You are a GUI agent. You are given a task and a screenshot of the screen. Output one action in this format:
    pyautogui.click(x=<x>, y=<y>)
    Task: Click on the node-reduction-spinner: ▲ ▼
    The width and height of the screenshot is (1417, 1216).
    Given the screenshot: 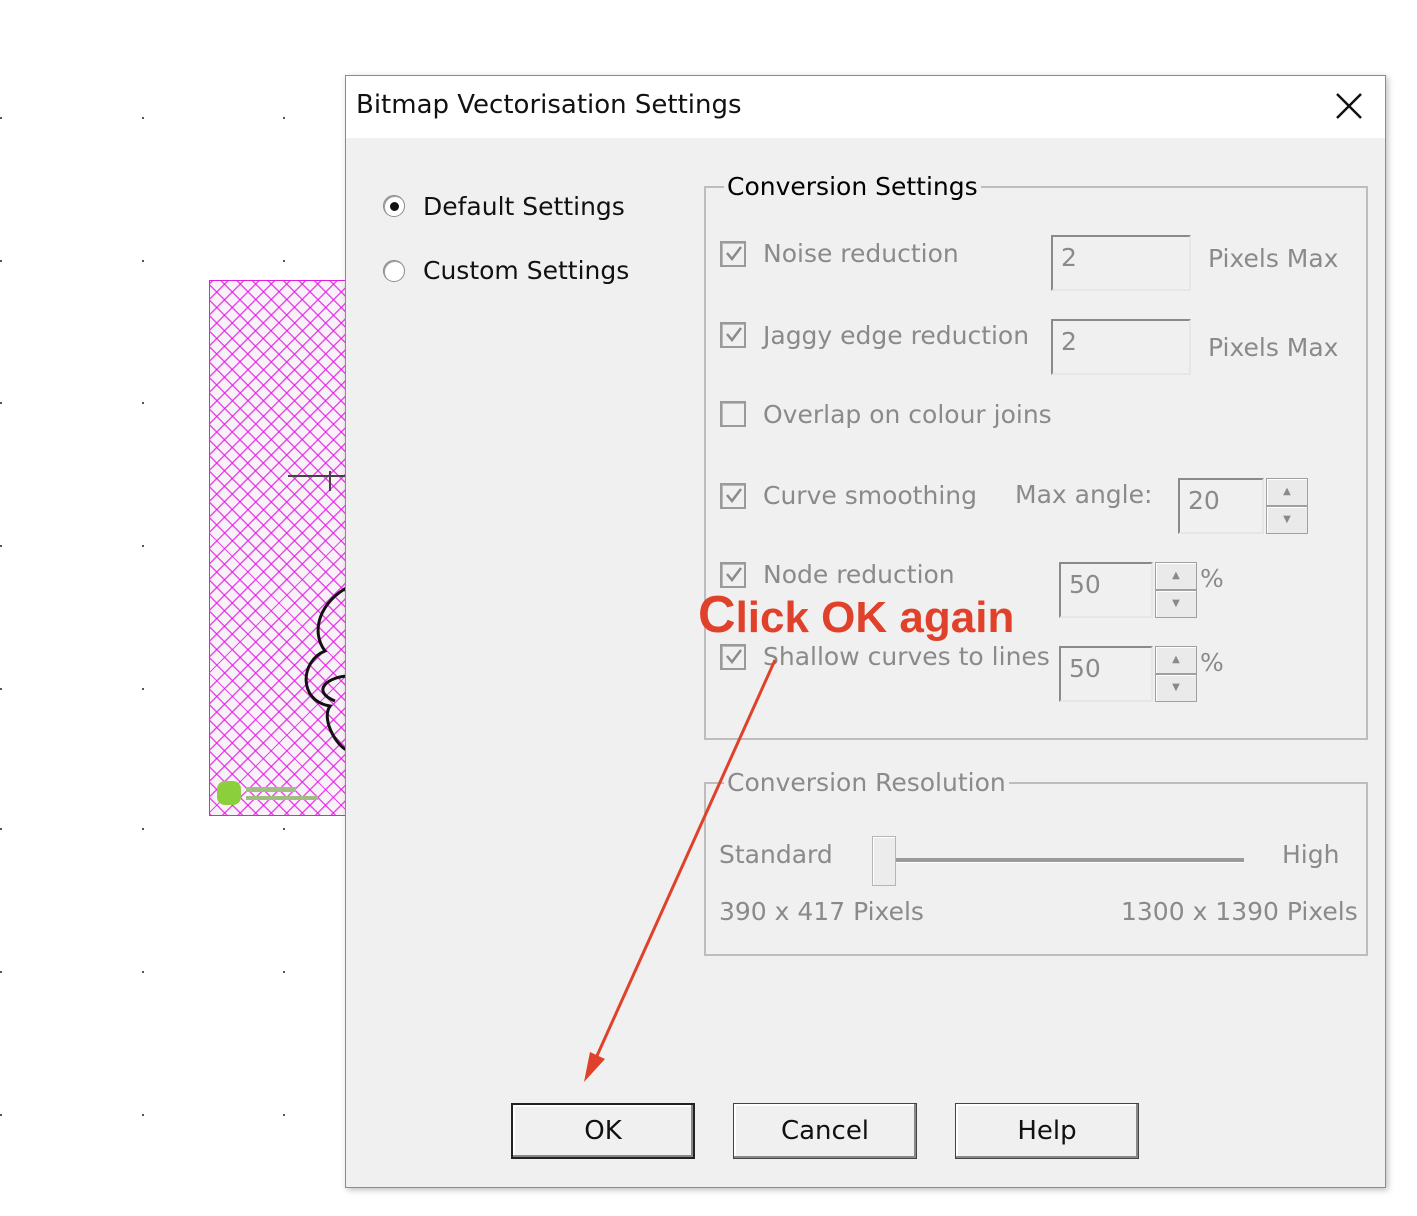 What is the action you would take?
    pyautogui.click(x=1176, y=590)
    